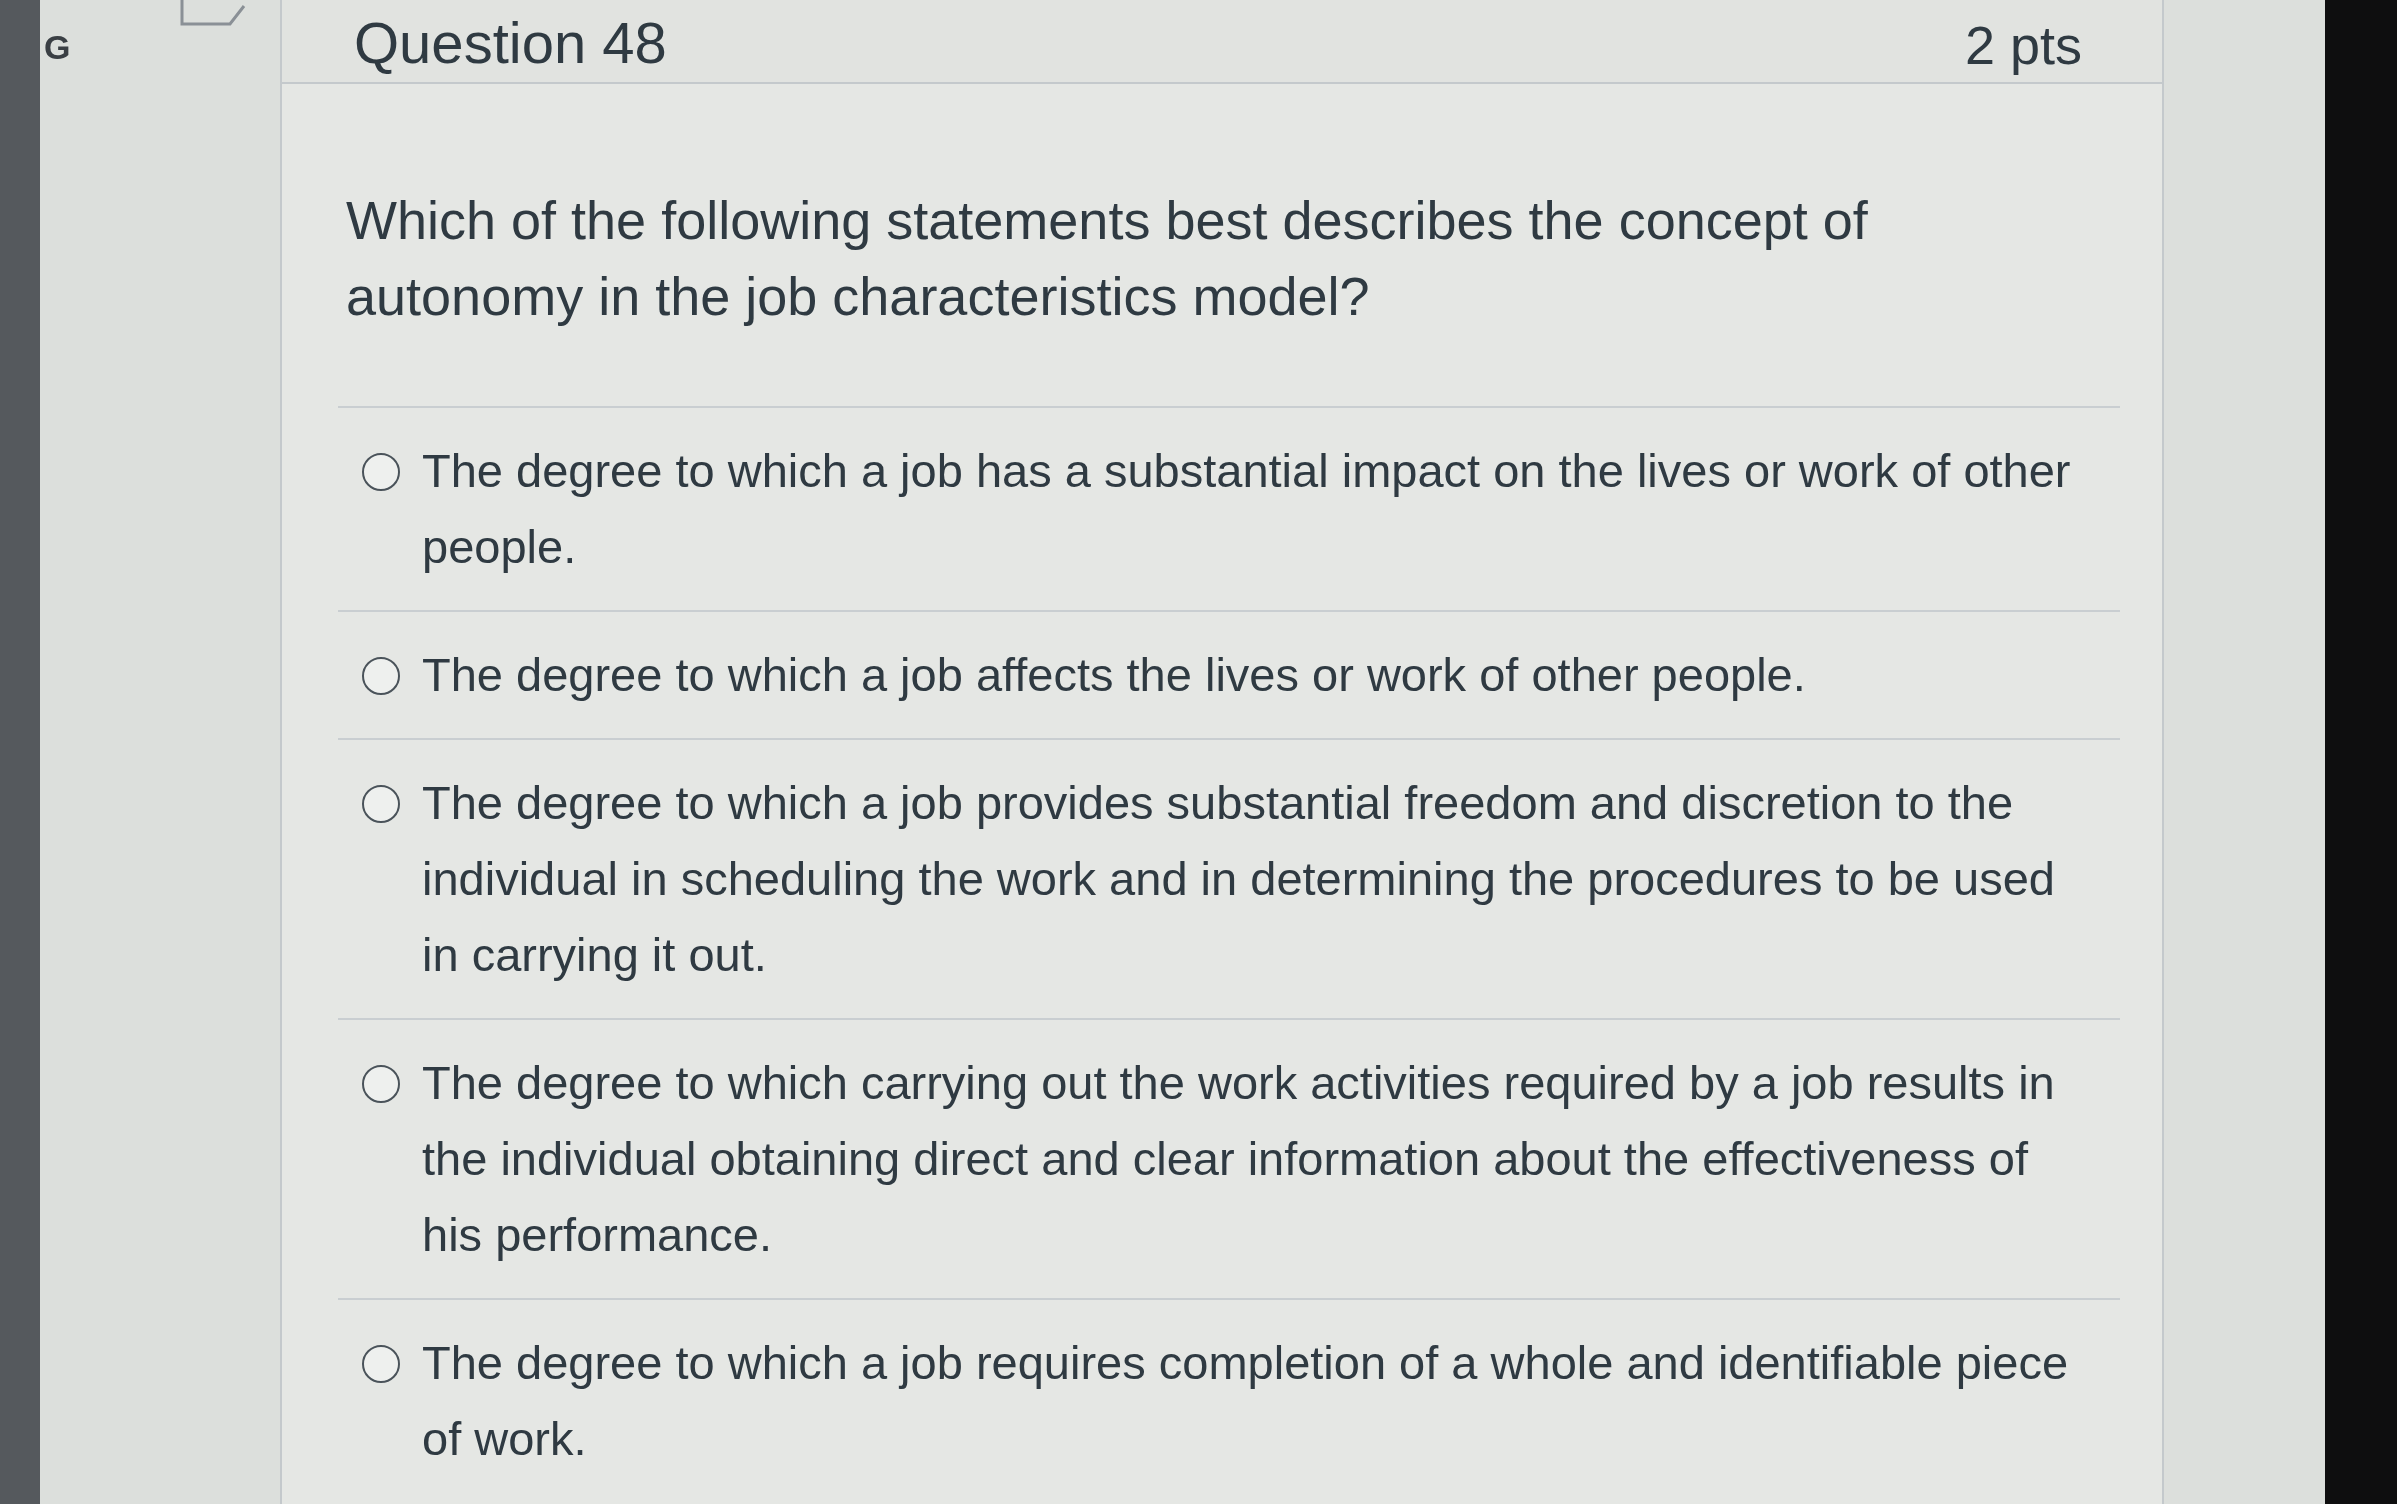  Describe the element at coordinates (510, 43) in the screenshot. I see `question-title: Question 48` at that location.